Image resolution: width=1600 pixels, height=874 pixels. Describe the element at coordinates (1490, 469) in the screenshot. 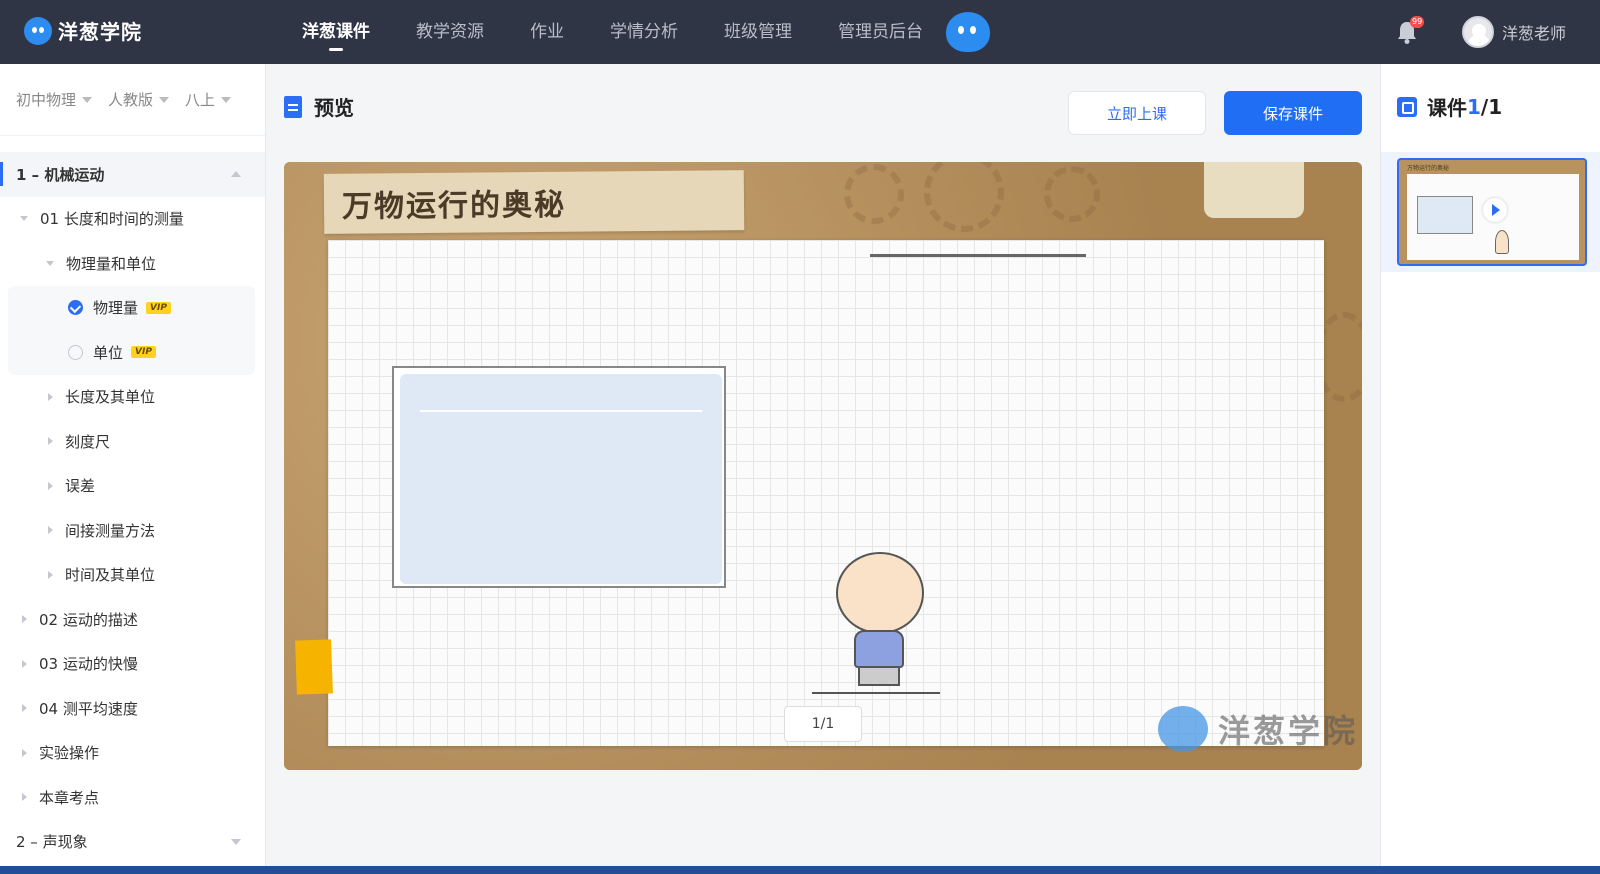

I see `courseware-list-panel: 课件 1 /1 万物运行的奥秘` at that location.